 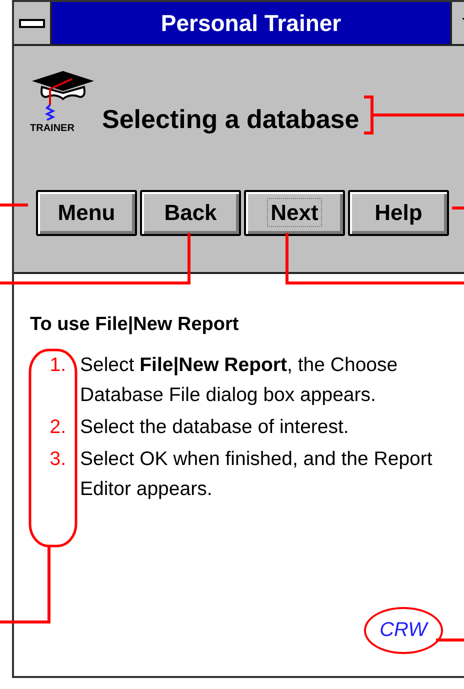 I want to click on step-text: Select OK when finished, and the Report Editor appears., so click(x=257, y=474).